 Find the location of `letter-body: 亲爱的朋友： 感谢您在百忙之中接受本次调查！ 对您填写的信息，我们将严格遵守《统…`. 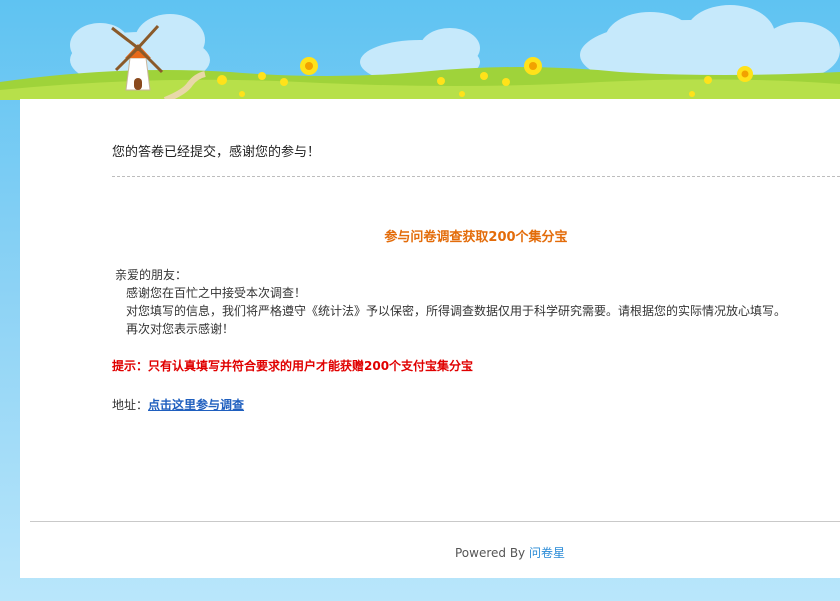

letter-body: 亲爱的朋友： 感谢您在百忙之中接受本次调查！ 对您填写的信息，我们将严格遵守《统… is located at coordinates (450, 302).